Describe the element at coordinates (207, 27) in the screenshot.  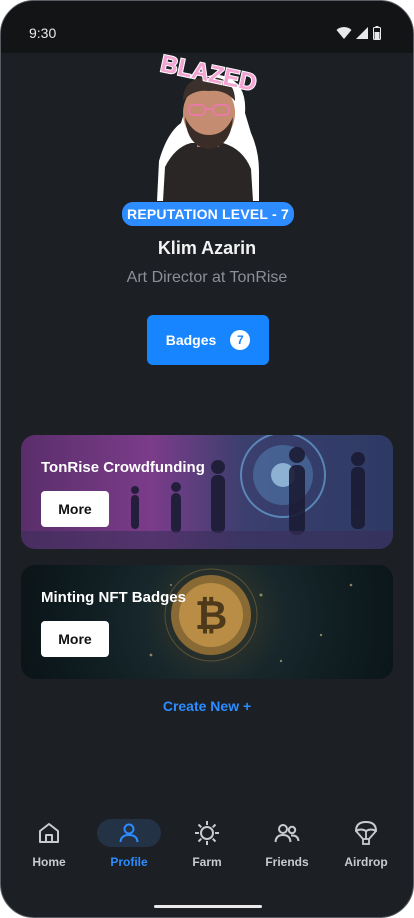
I see `status-bar: 9:30` at that location.